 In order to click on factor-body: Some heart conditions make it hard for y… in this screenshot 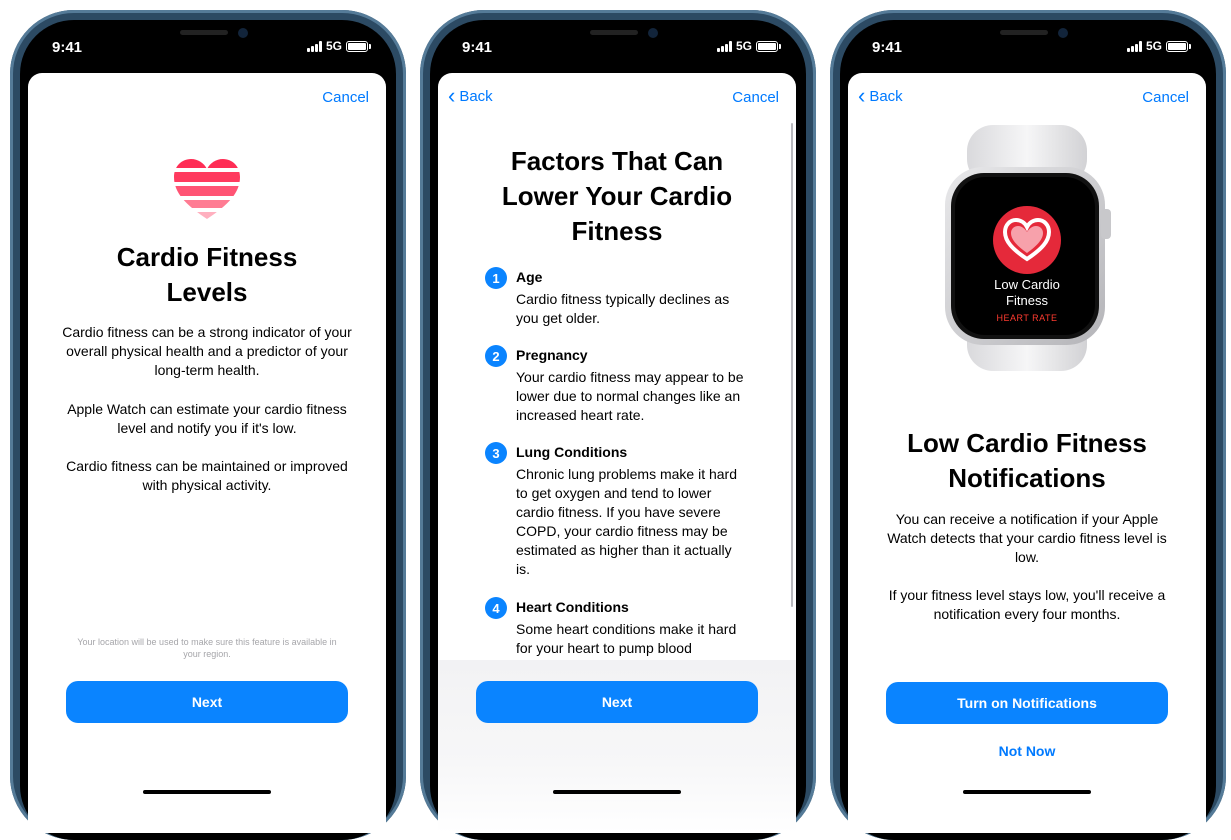, I will do `click(626, 638)`.